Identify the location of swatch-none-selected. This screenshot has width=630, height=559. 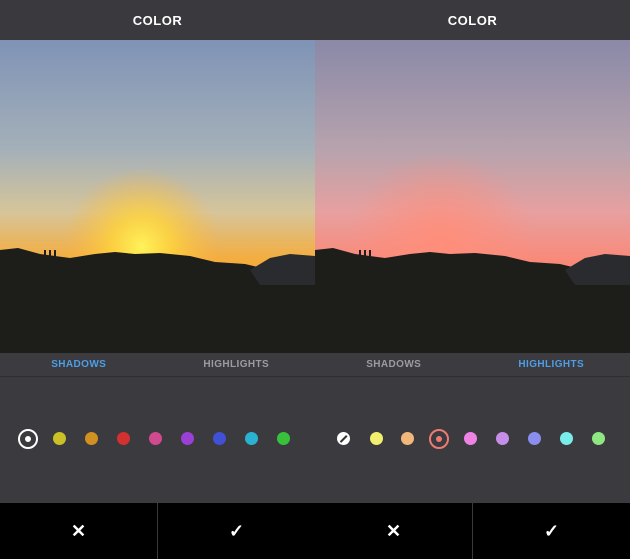
(28, 439).